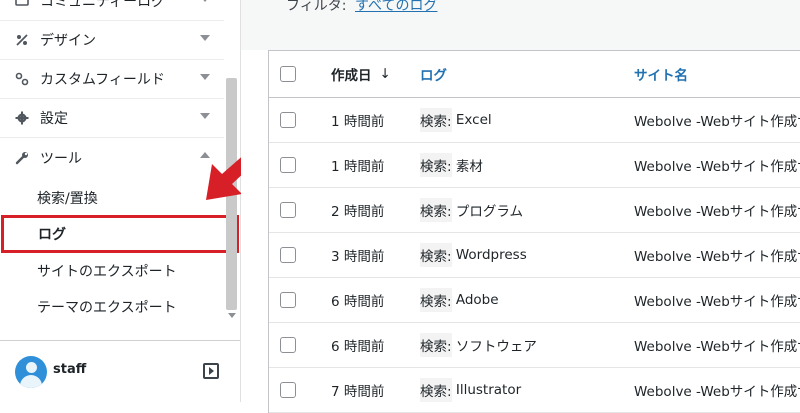  What do you see at coordinates (534, 210) in the screenshot?
I see `table-row: 2 時間前 検索: プログラム Webolve -Webサイト作成サ` at bounding box center [534, 210].